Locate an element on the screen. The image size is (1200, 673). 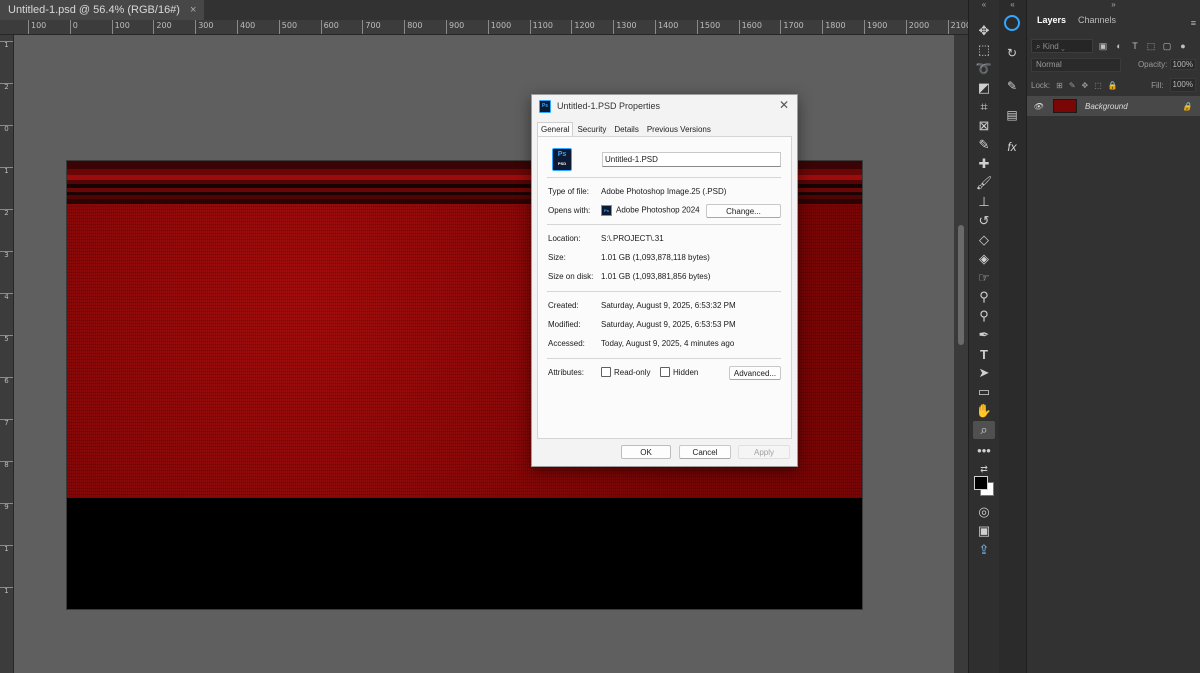
ruler-tick-label: 1900 is located at coordinates (875, 27).